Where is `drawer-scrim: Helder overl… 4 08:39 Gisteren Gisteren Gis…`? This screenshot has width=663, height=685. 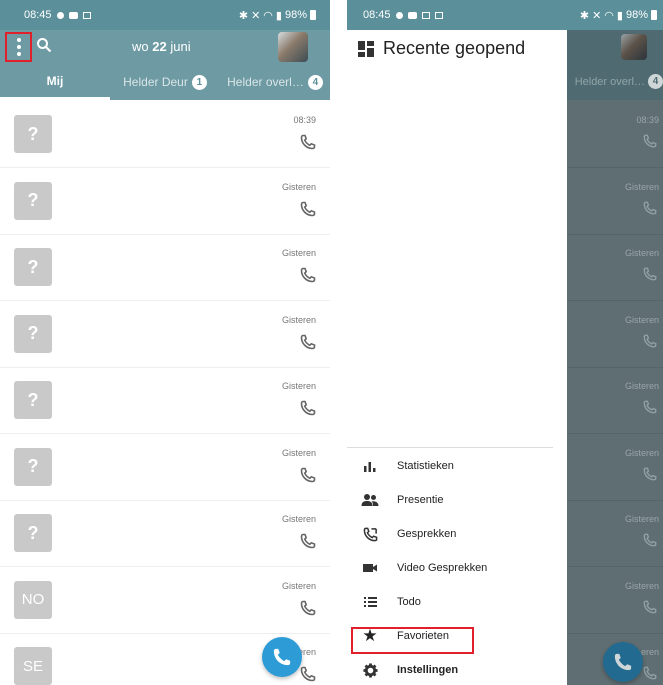 drawer-scrim: Helder overl… 4 08:39 Gisteren Gisteren Gis… is located at coordinates (615, 357).